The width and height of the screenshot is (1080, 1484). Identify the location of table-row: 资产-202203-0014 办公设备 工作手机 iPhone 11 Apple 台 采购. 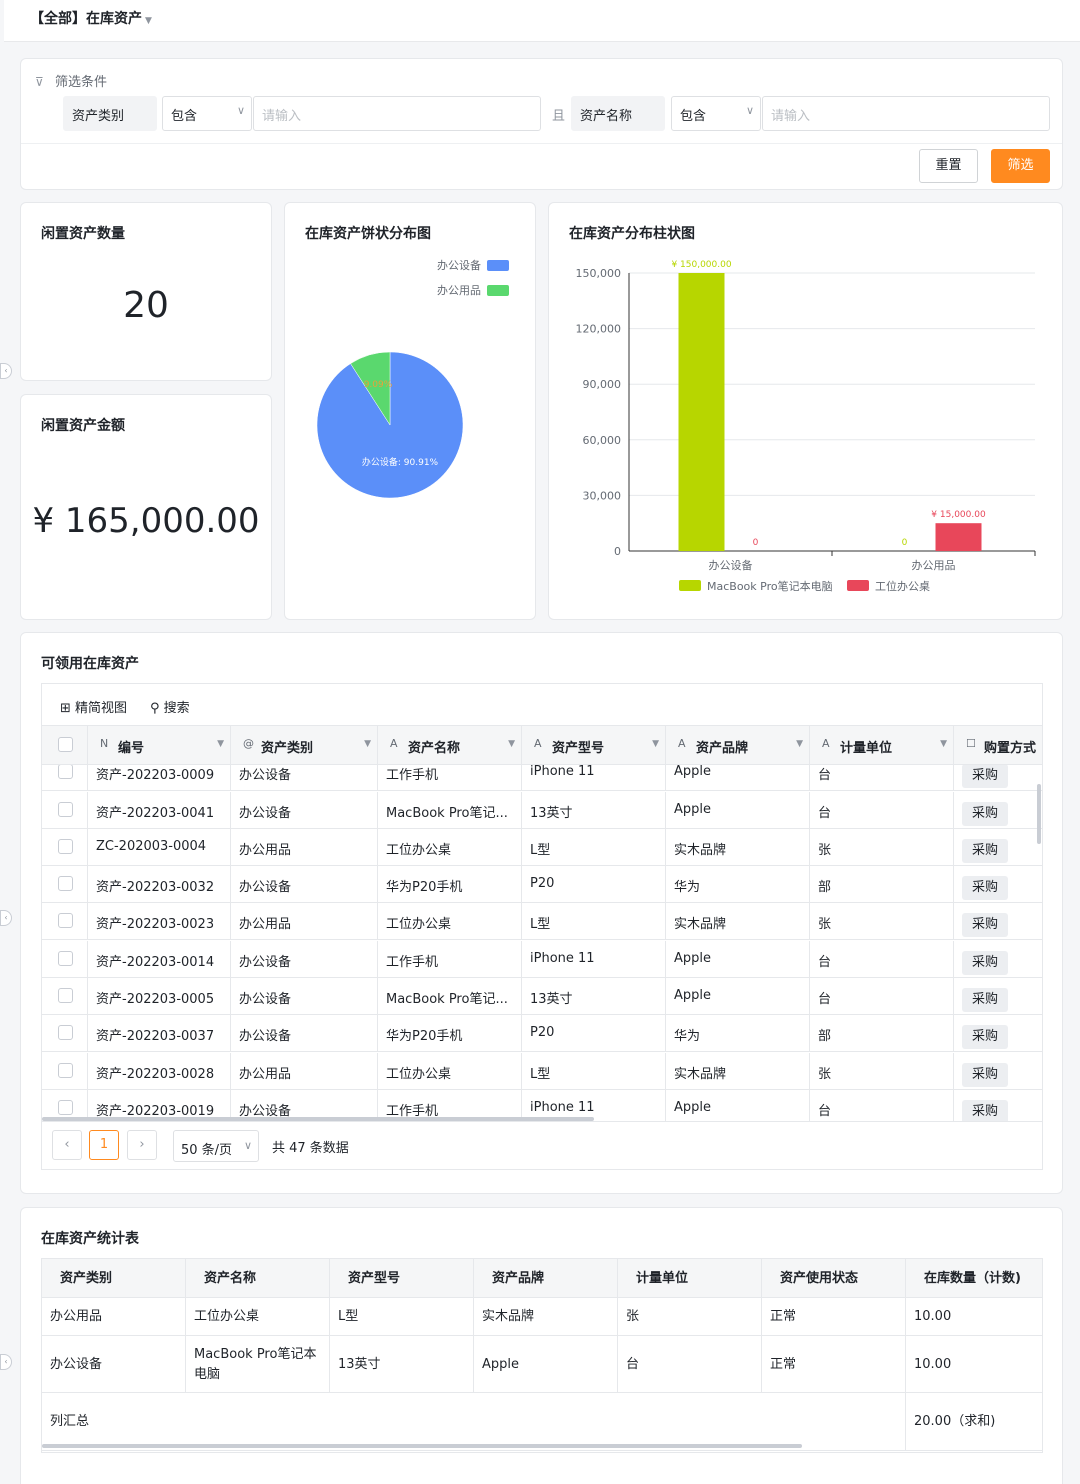
(542, 959).